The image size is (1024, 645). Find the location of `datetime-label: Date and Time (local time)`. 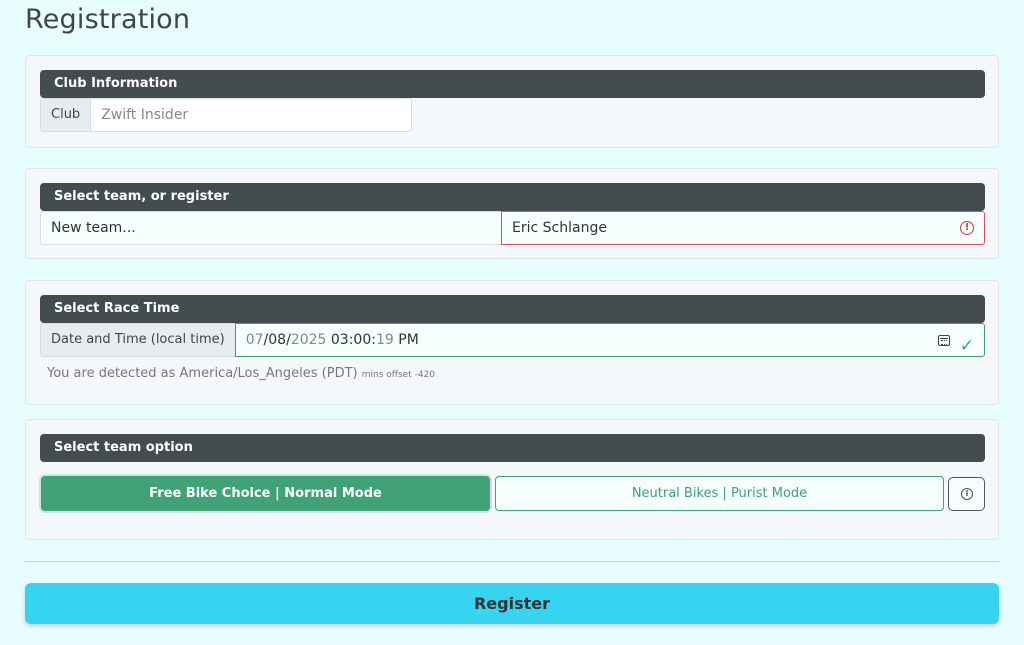

datetime-label: Date and Time (local time) is located at coordinates (137, 340).